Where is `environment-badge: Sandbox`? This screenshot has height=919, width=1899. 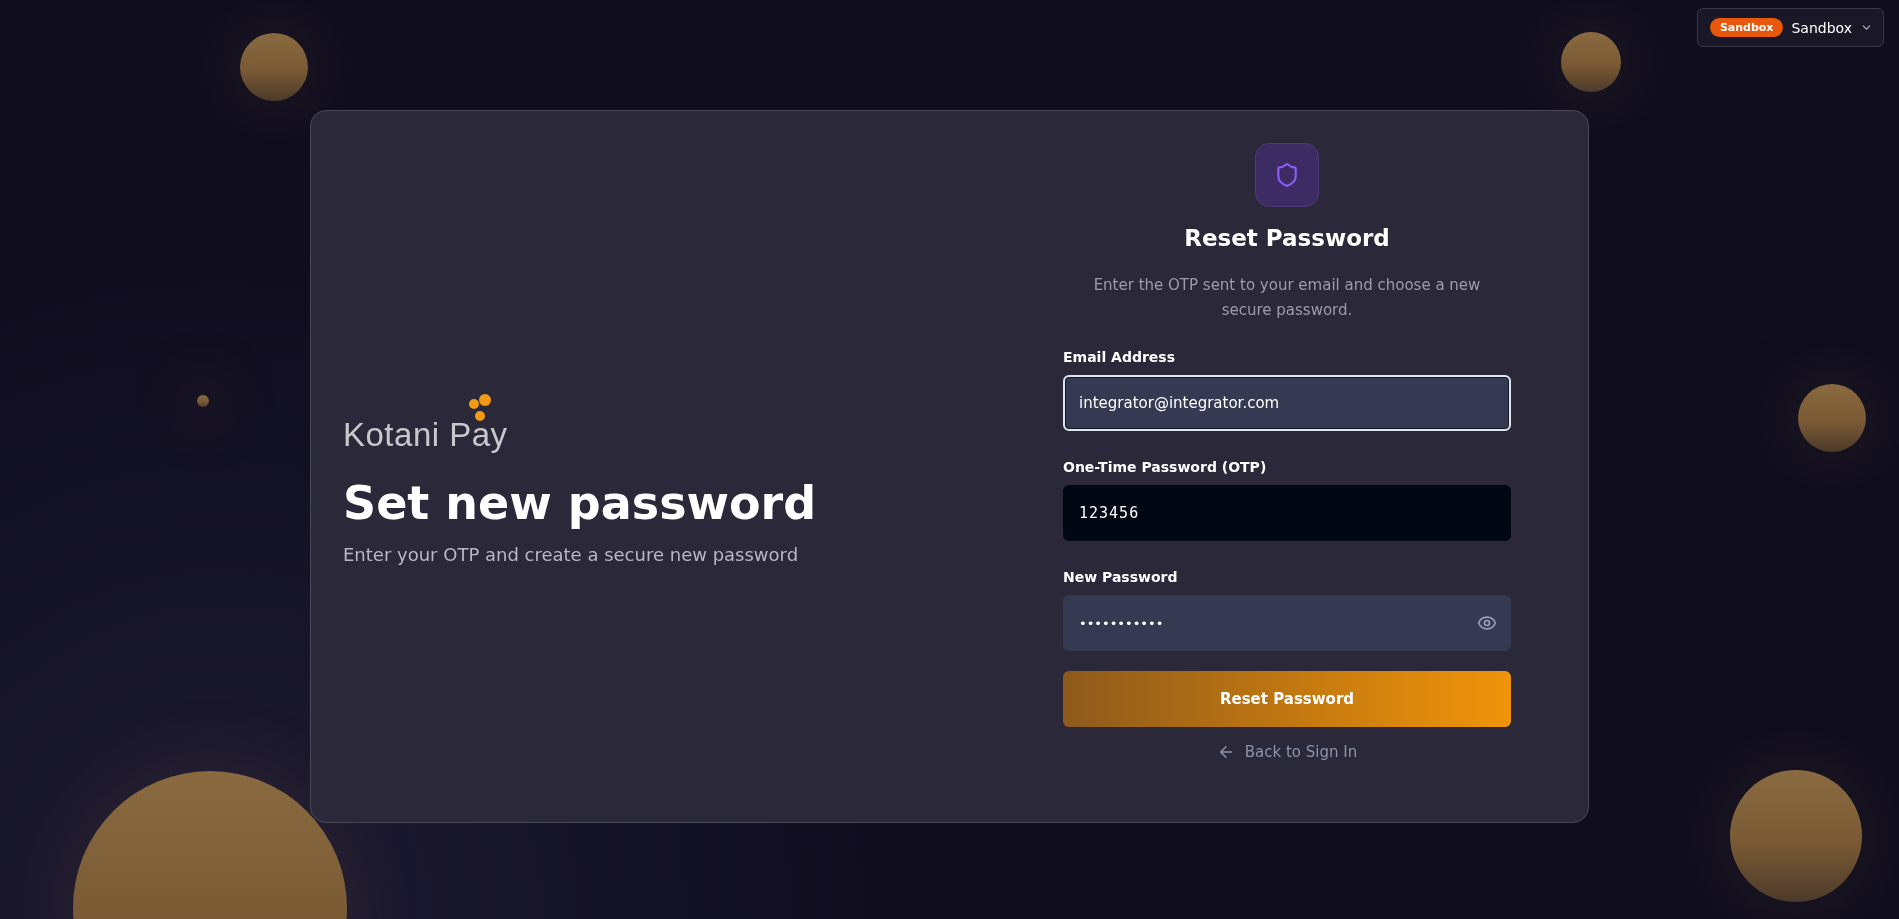 environment-badge: Sandbox is located at coordinates (1746, 27).